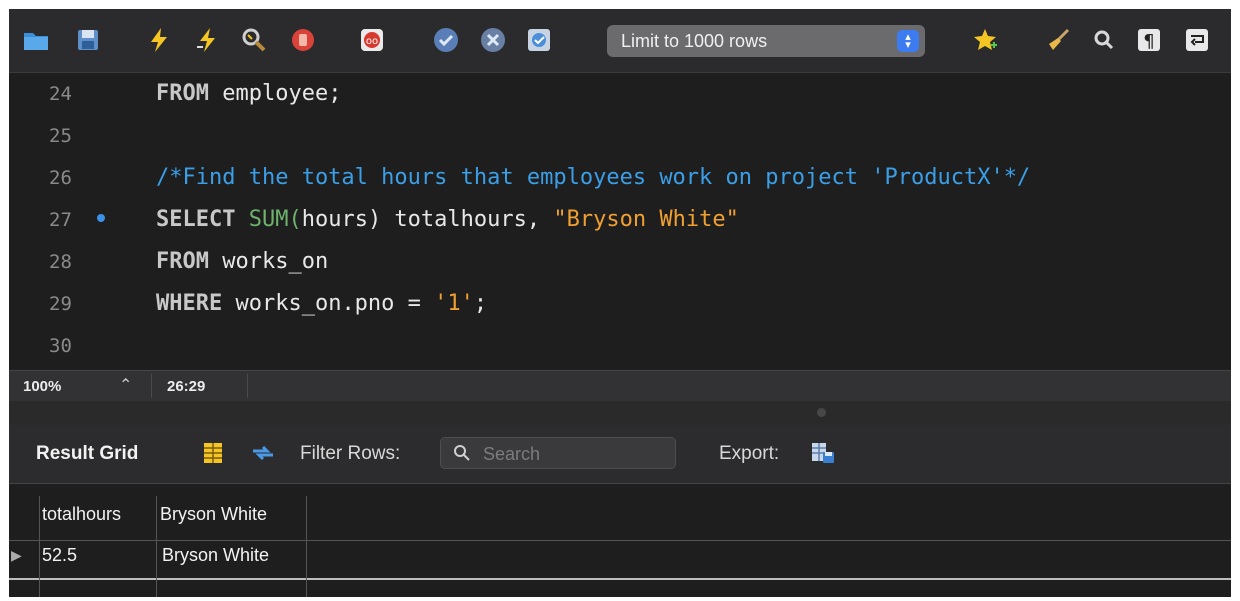  I want to click on result-toolbar: Result Grid Filter Rows: Export:, so click(620, 454).